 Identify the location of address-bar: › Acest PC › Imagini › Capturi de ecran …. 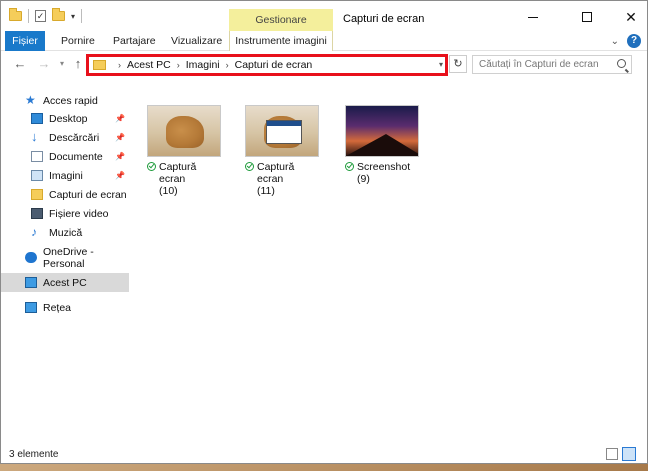
(267, 65).